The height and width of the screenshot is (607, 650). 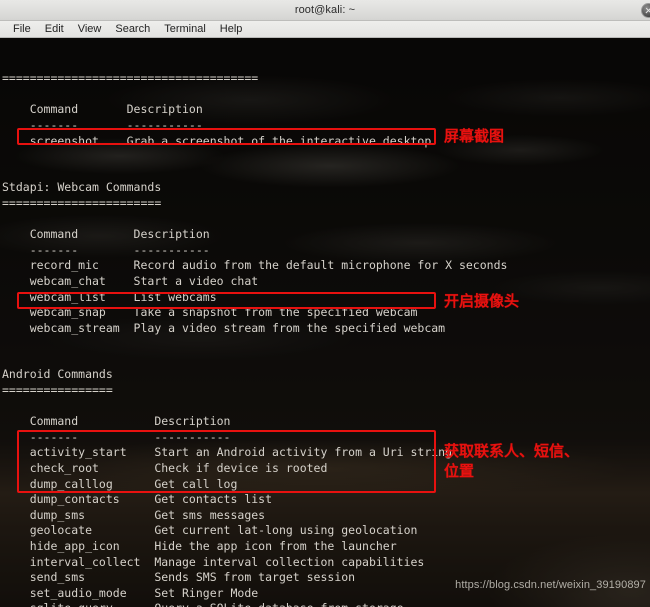 I want to click on screenshot-annotation-label: 屏幕截图, so click(x=474, y=136).